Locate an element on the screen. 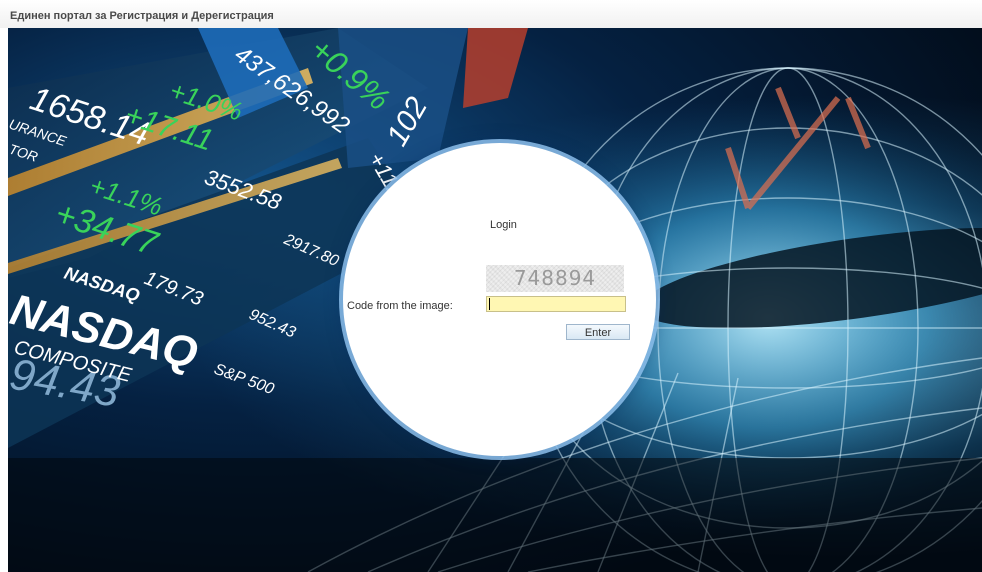  ticker-panel is located at coordinates (495, 68).